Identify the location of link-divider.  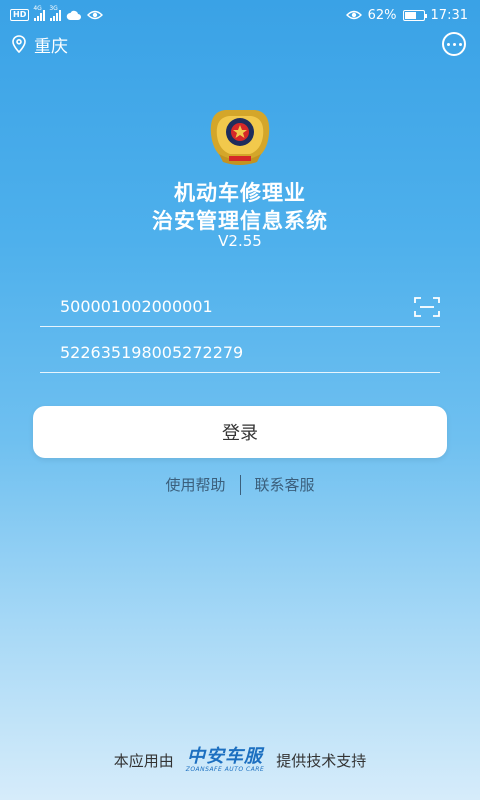
(240, 484).